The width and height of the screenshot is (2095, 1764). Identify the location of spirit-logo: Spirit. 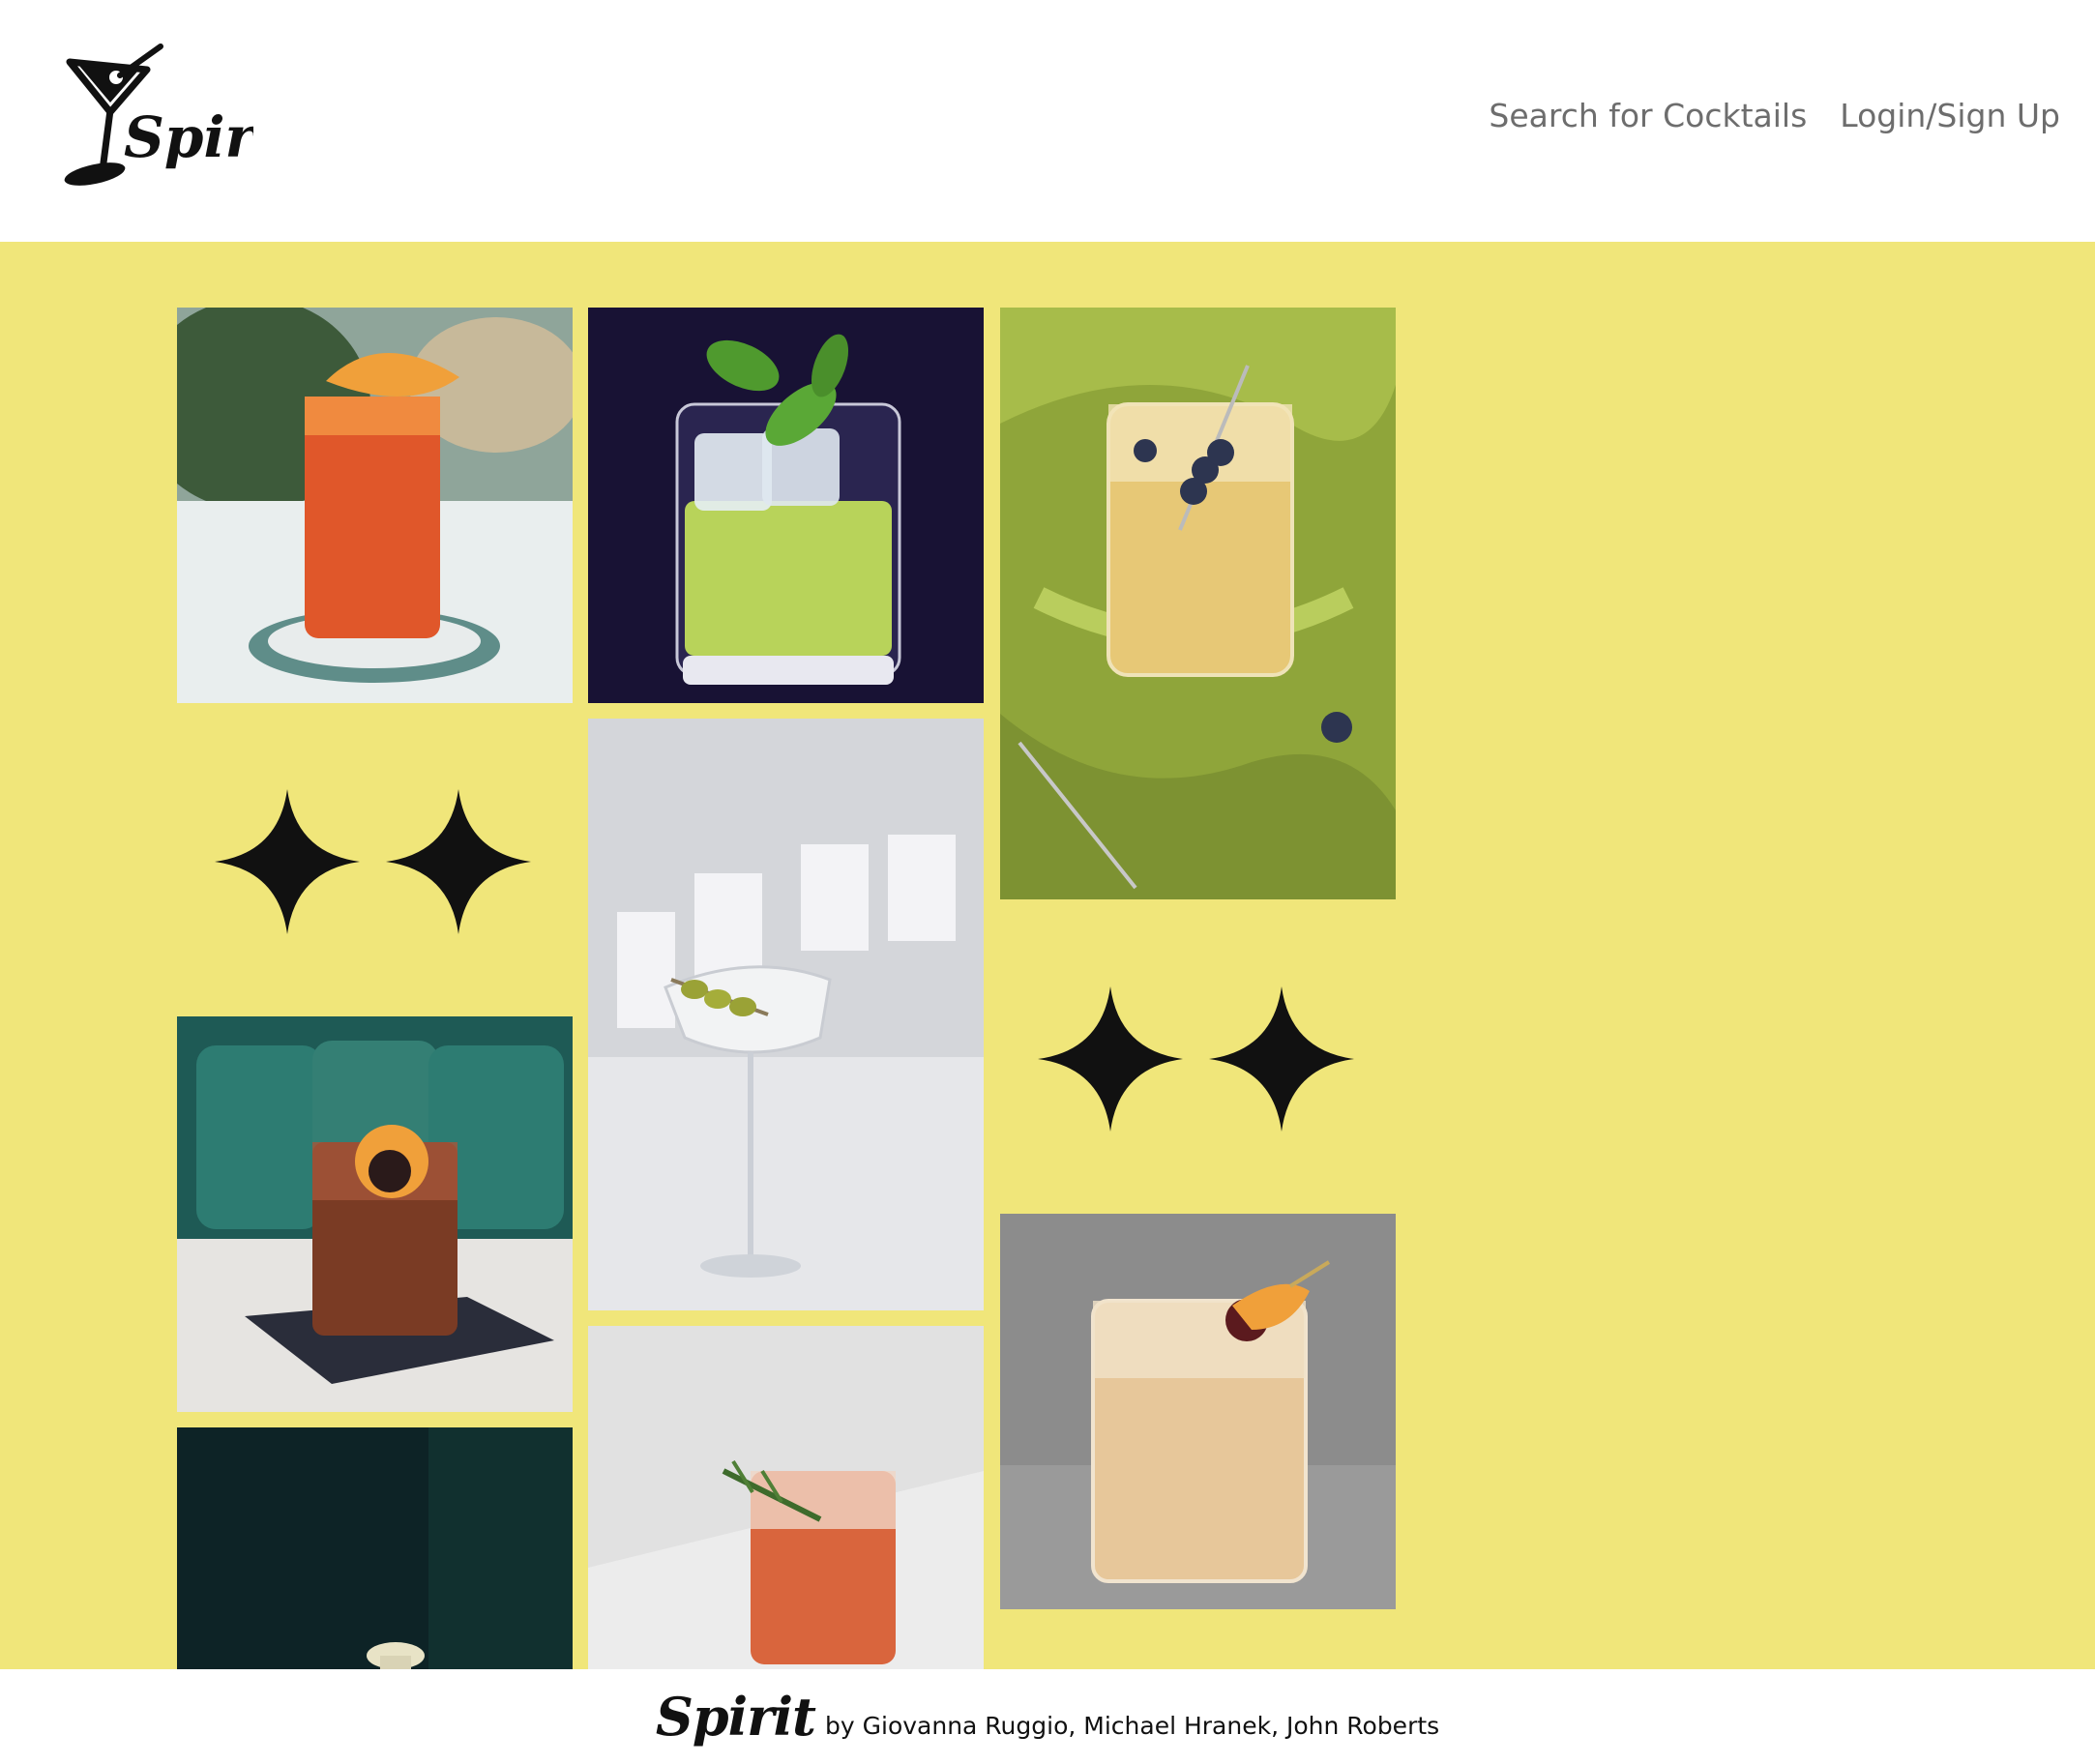
(181, 118).